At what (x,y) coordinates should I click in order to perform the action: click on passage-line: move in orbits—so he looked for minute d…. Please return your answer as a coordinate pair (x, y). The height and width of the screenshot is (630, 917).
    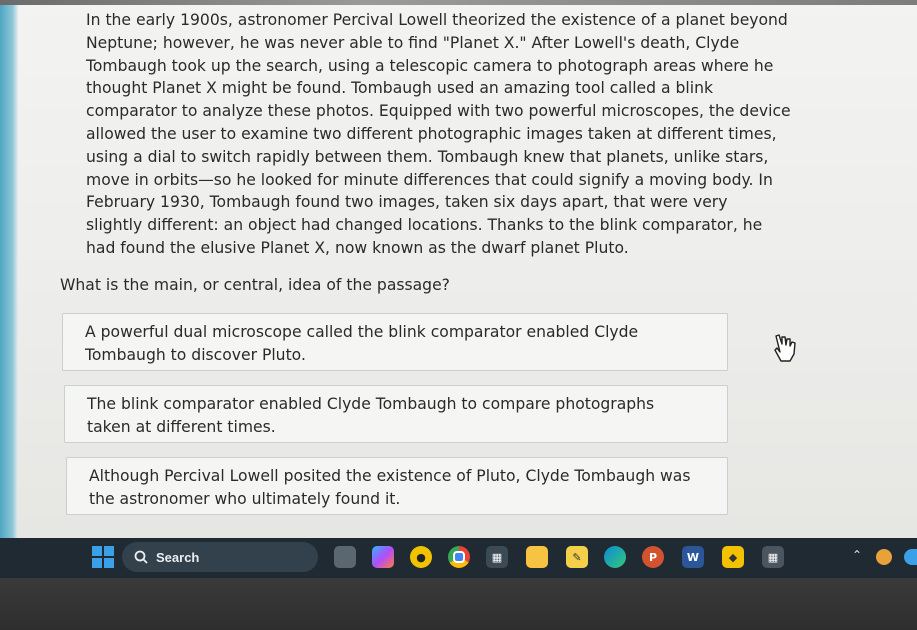
    Looking at the image, I should click on (429, 179).